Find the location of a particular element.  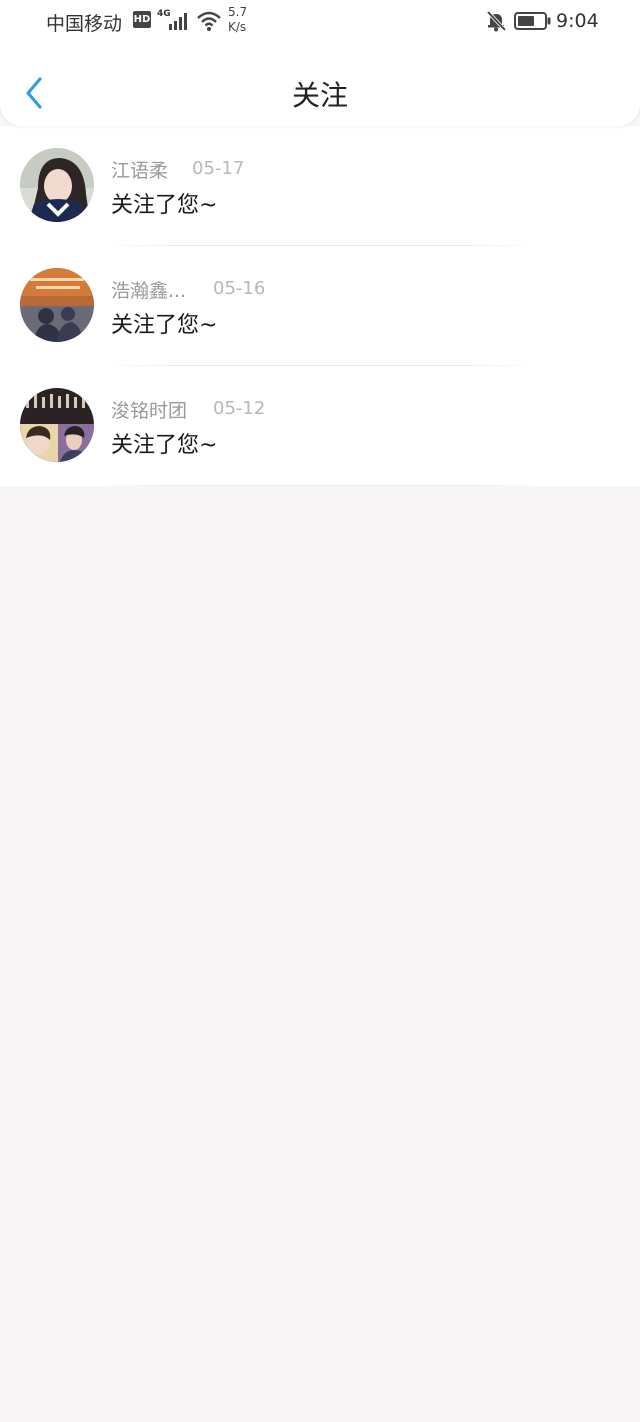

carrier-name: 中国移动 is located at coordinates (84, 24).